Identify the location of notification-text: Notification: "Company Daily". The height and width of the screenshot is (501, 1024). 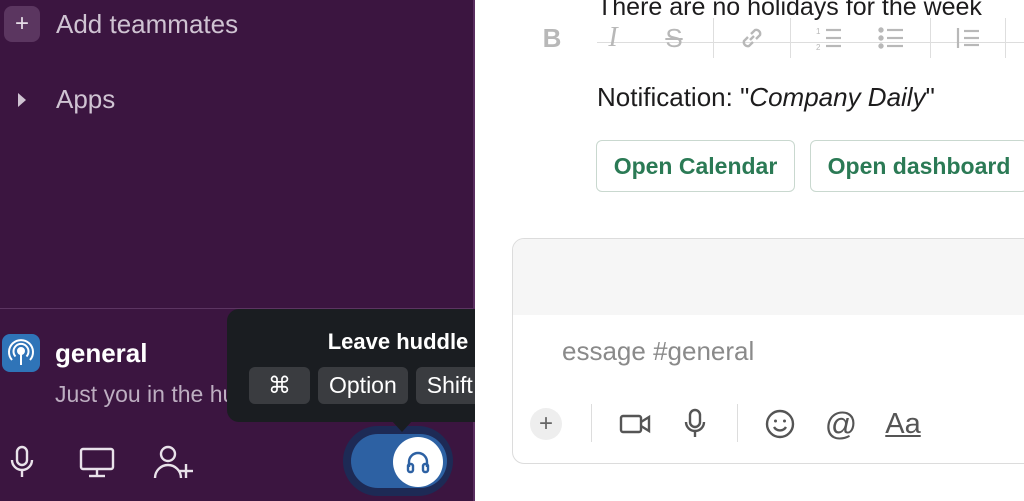
(766, 97).